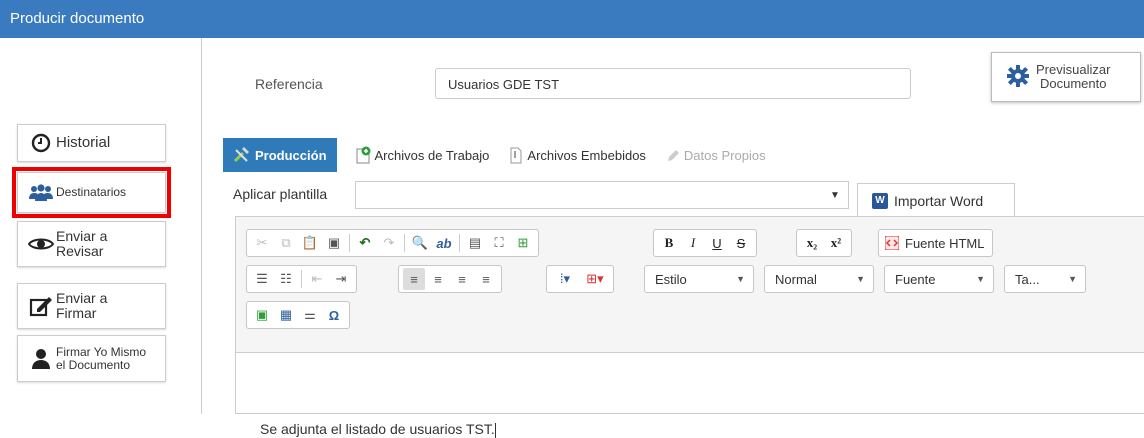  What do you see at coordinates (101, 358) in the screenshot?
I see `firmar-yo-mismo-label: Firmar Yo Mismo el Documento` at bounding box center [101, 358].